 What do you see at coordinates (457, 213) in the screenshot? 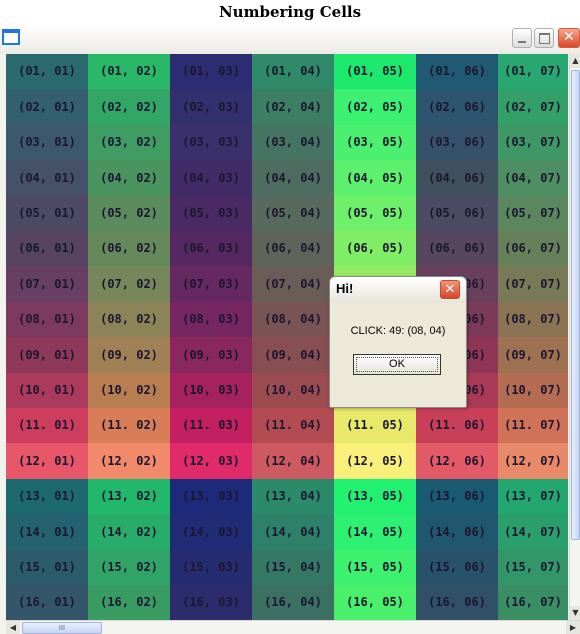
I see `grid-cell: (05, 06)` at bounding box center [457, 213].